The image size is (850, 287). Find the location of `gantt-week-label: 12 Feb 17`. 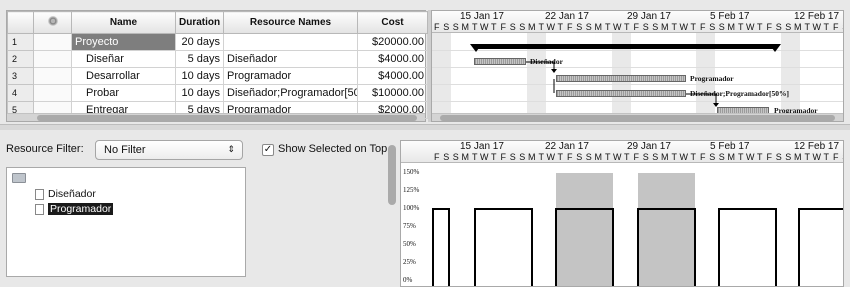

gantt-week-label: 12 Feb 17 is located at coordinates (817, 16).